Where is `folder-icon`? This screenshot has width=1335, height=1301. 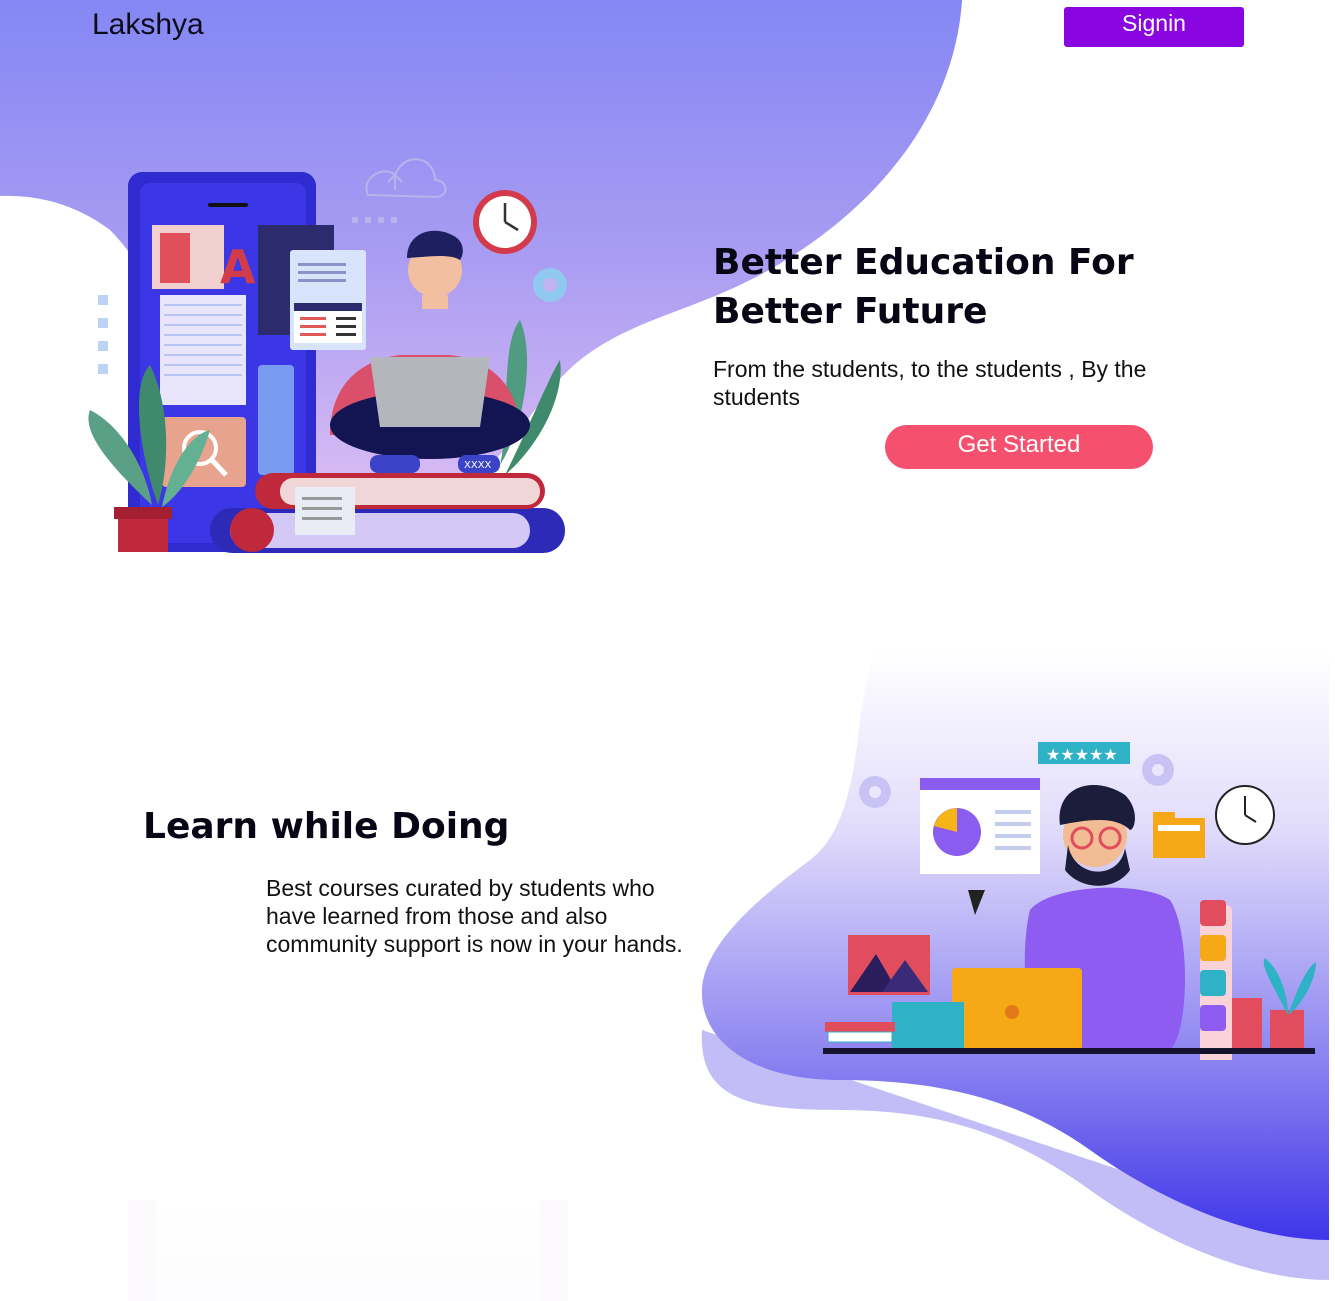
folder-icon is located at coordinates (1179, 835).